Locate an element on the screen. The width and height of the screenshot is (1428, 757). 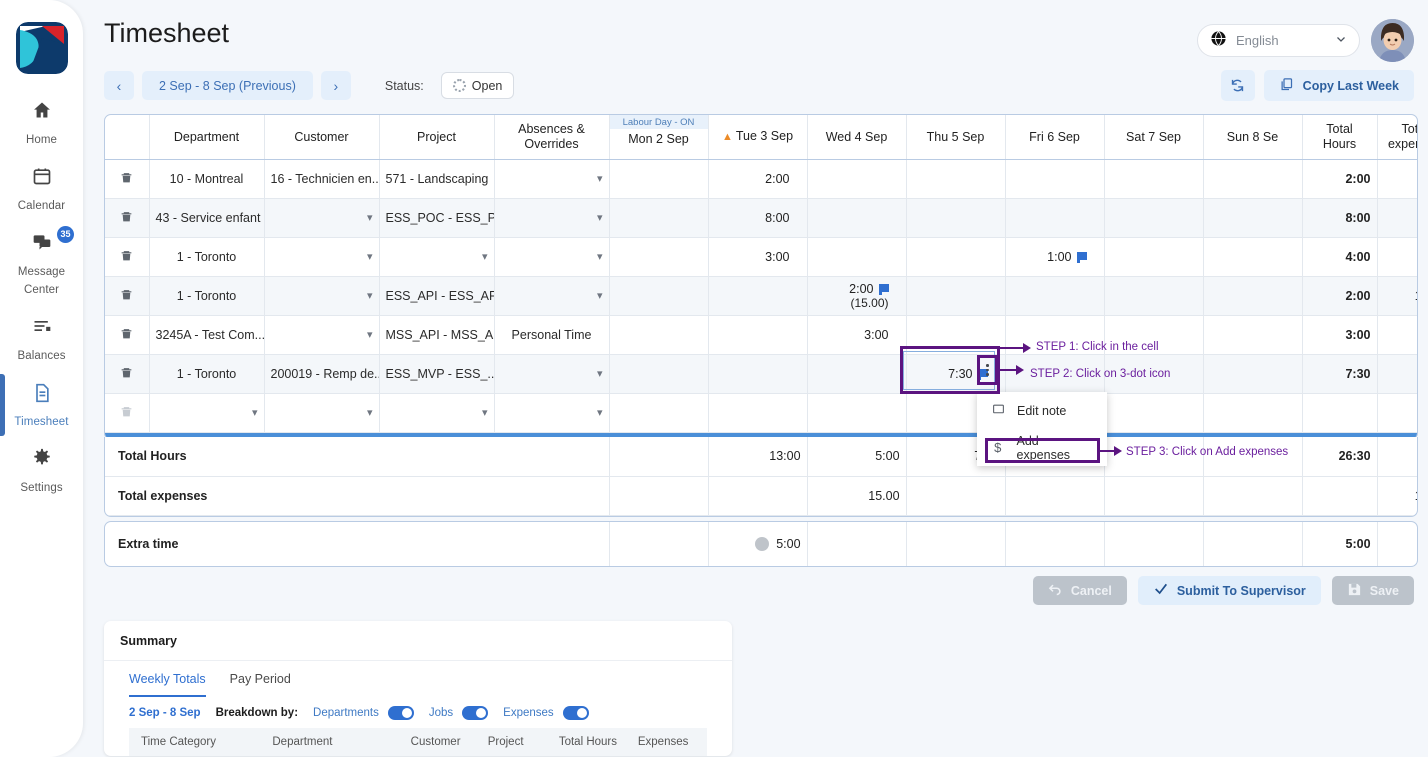
header-sun: Sun 8 Se is located at coordinates (1253, 137).